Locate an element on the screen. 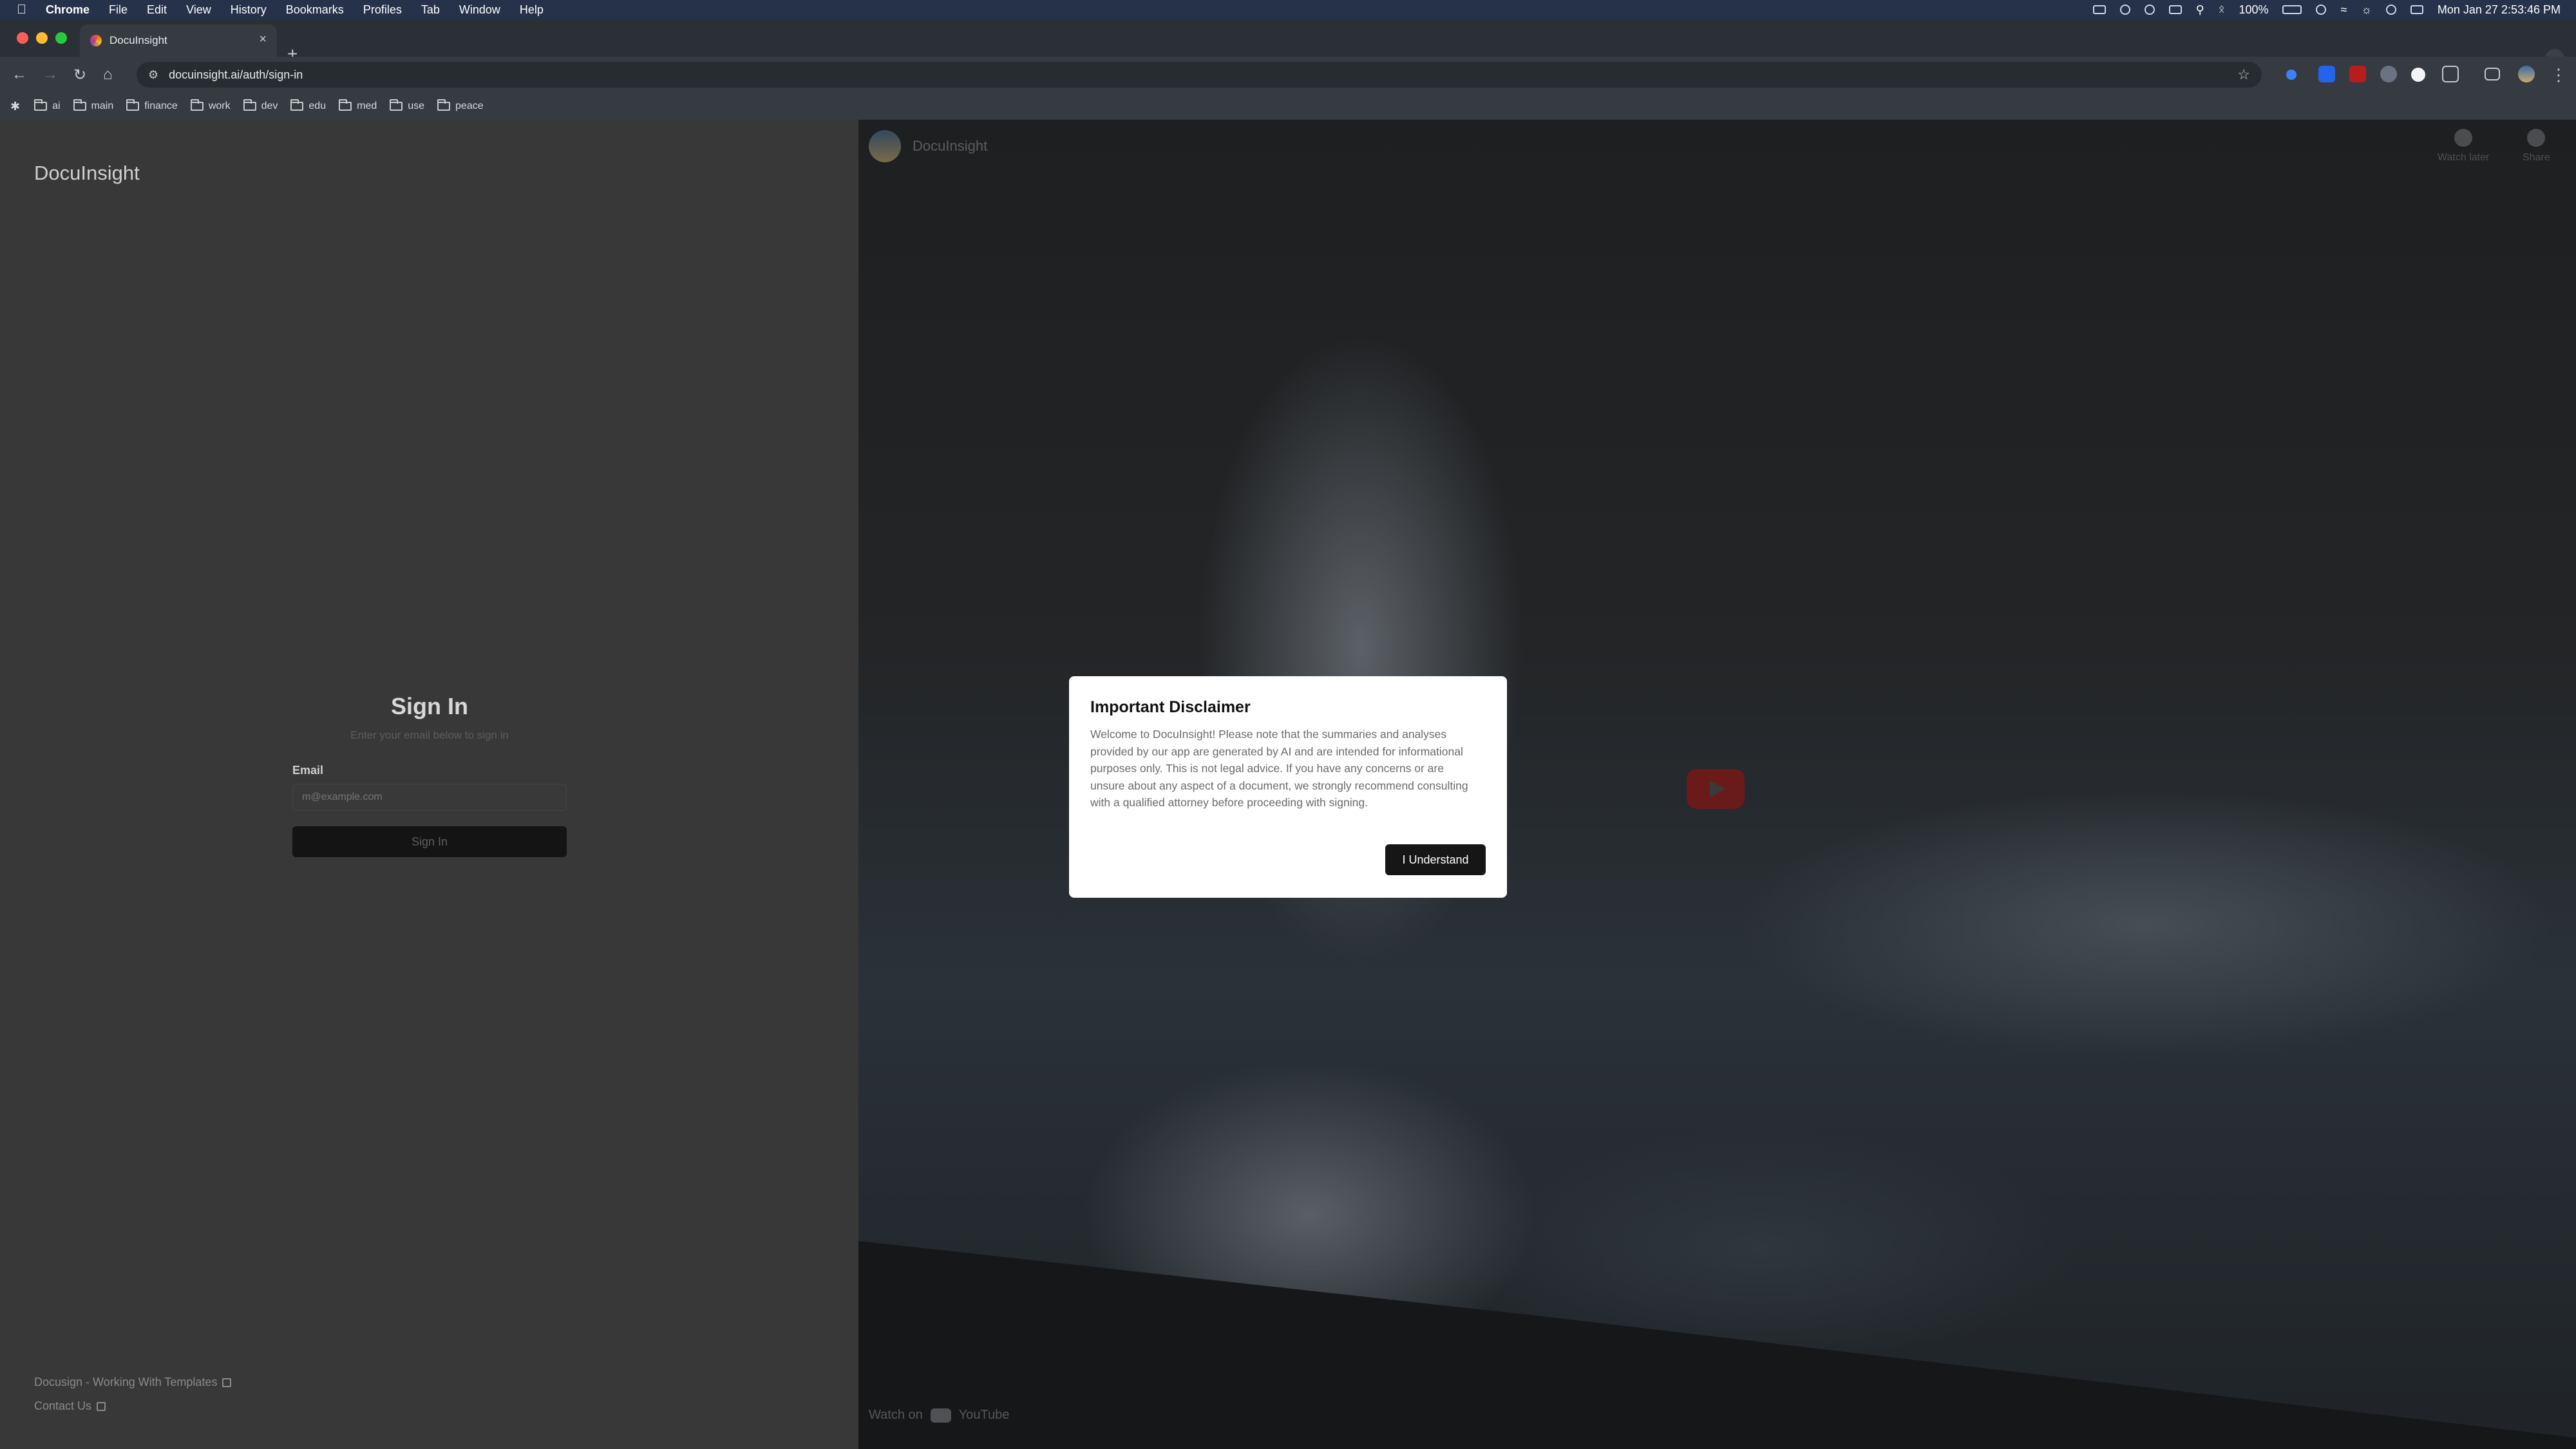 The height and width of the screenshot is (1449, 2576). menu-app-name: Chrome is located at coordinates (68, 10).